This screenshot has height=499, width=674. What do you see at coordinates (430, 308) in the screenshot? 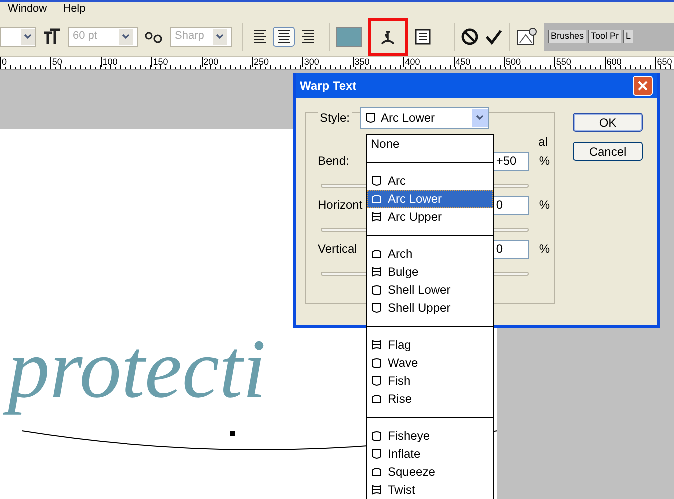
I see `style-option: Shell Upper` at bounding box center [430, 308].